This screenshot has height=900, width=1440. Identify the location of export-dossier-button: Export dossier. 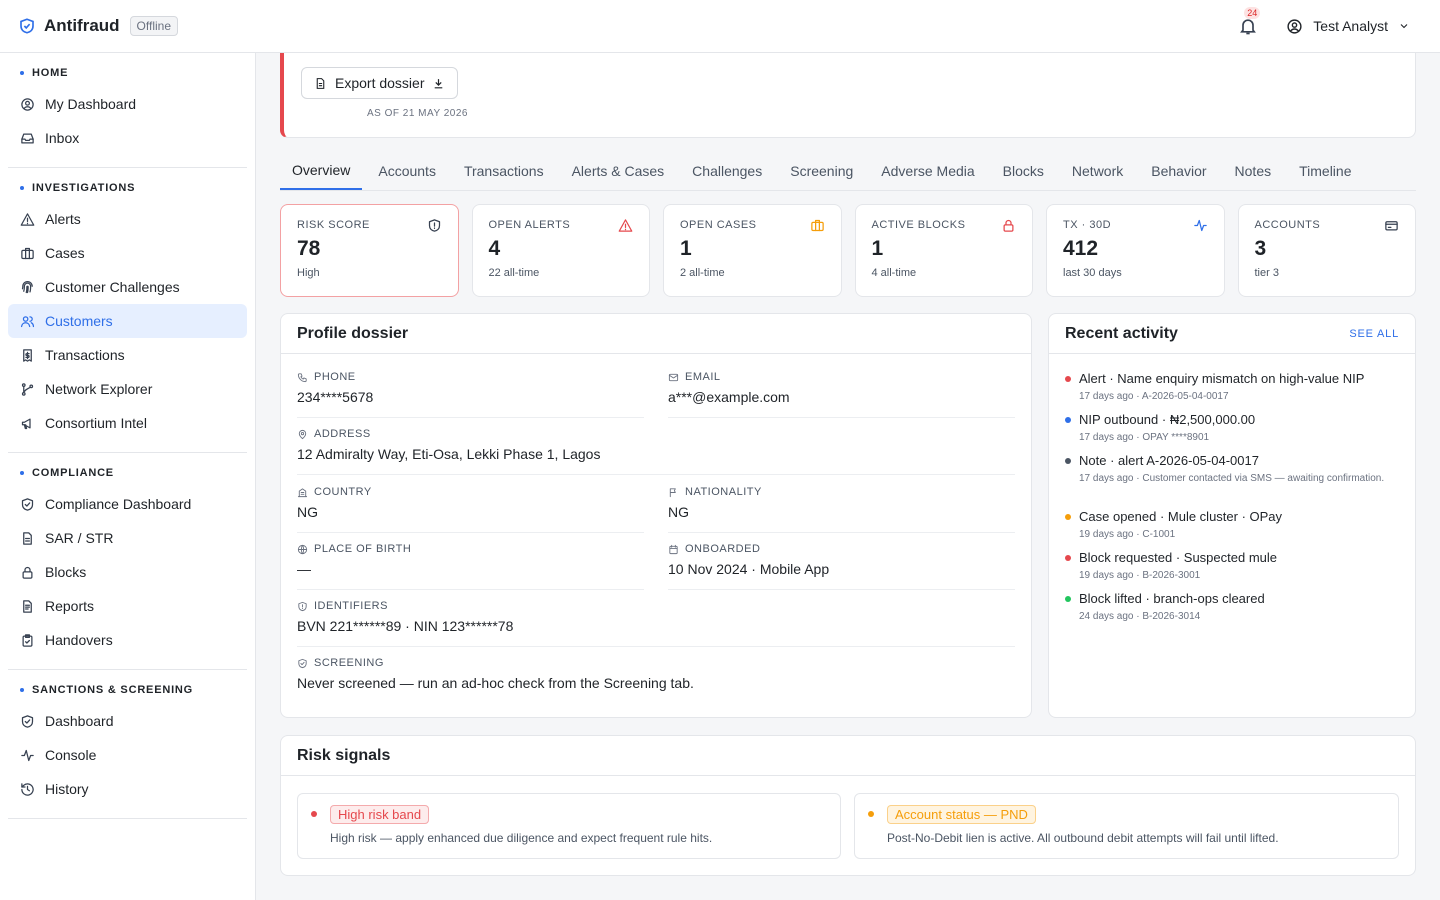
(380, 83).